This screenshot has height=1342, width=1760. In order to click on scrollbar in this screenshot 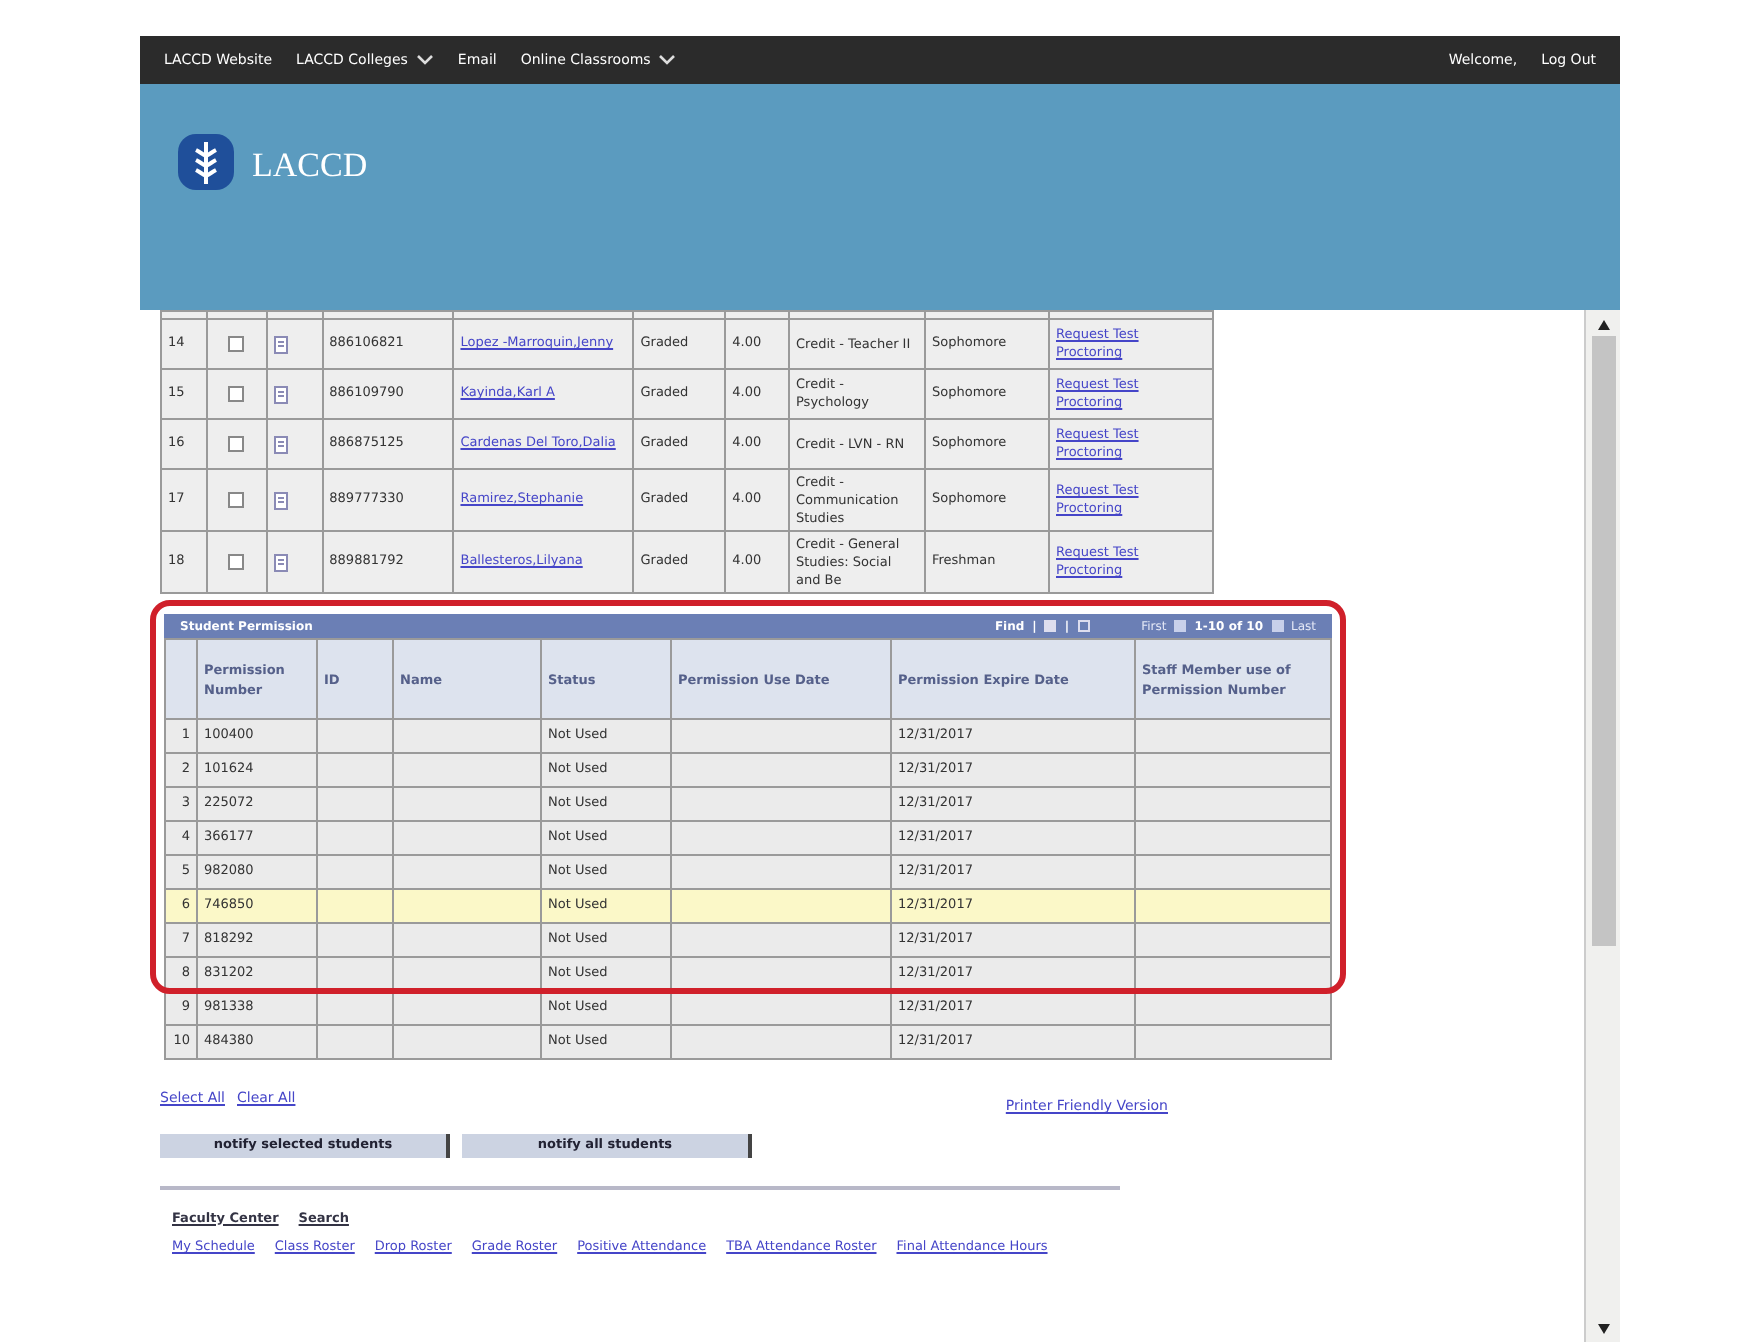, I will do `click(1602, 826)`.